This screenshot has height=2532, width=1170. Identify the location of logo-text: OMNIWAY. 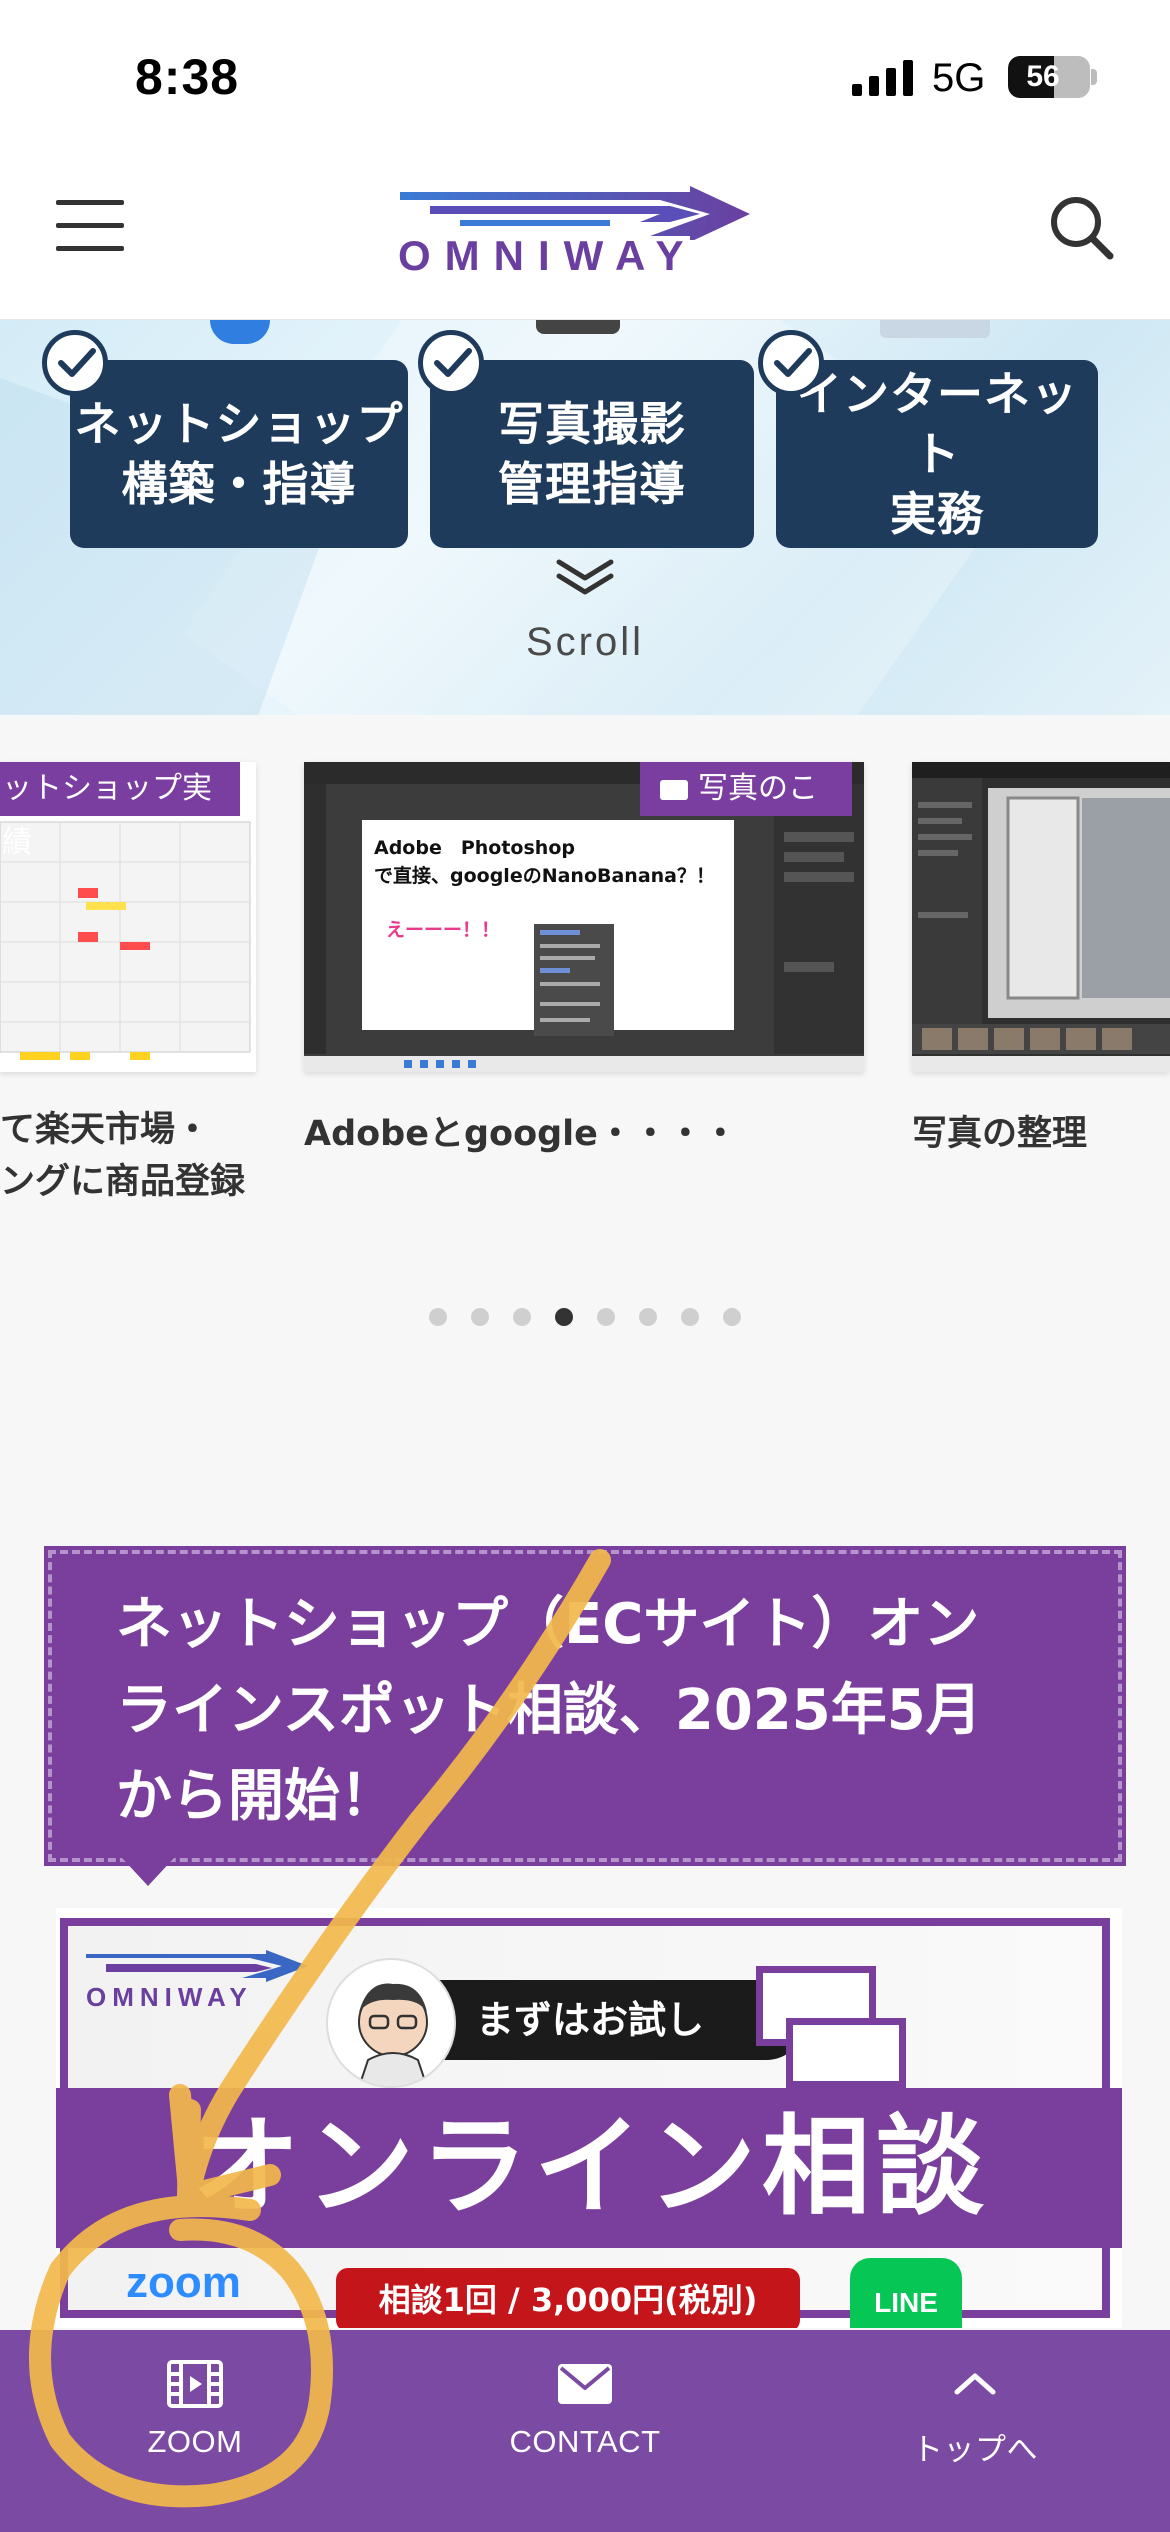
(548, 255).